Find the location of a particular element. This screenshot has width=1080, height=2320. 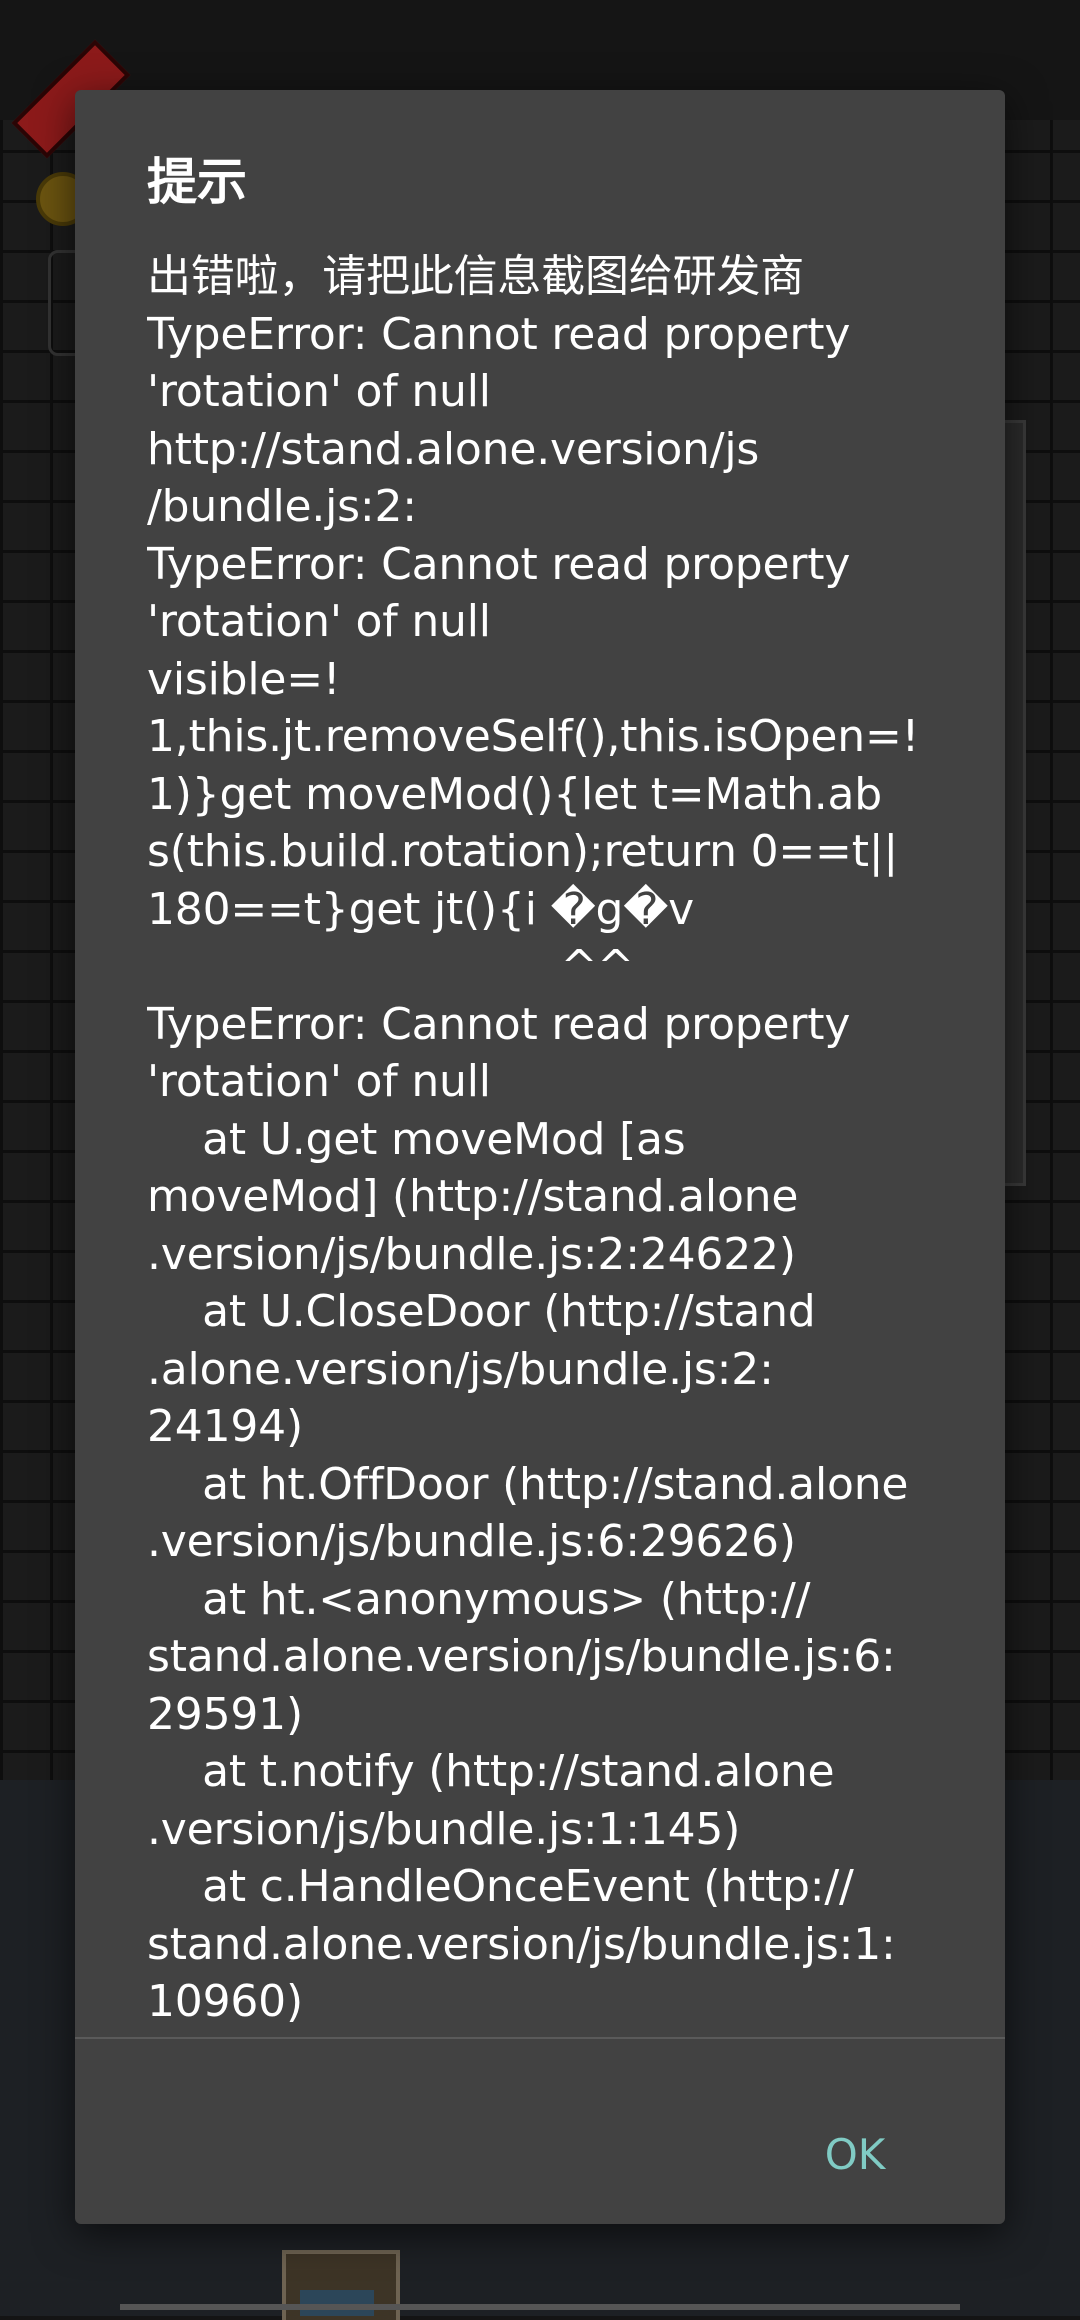

message-line: .alone.version/js/bundle.js:2: is located at coordinates (460, 1369).